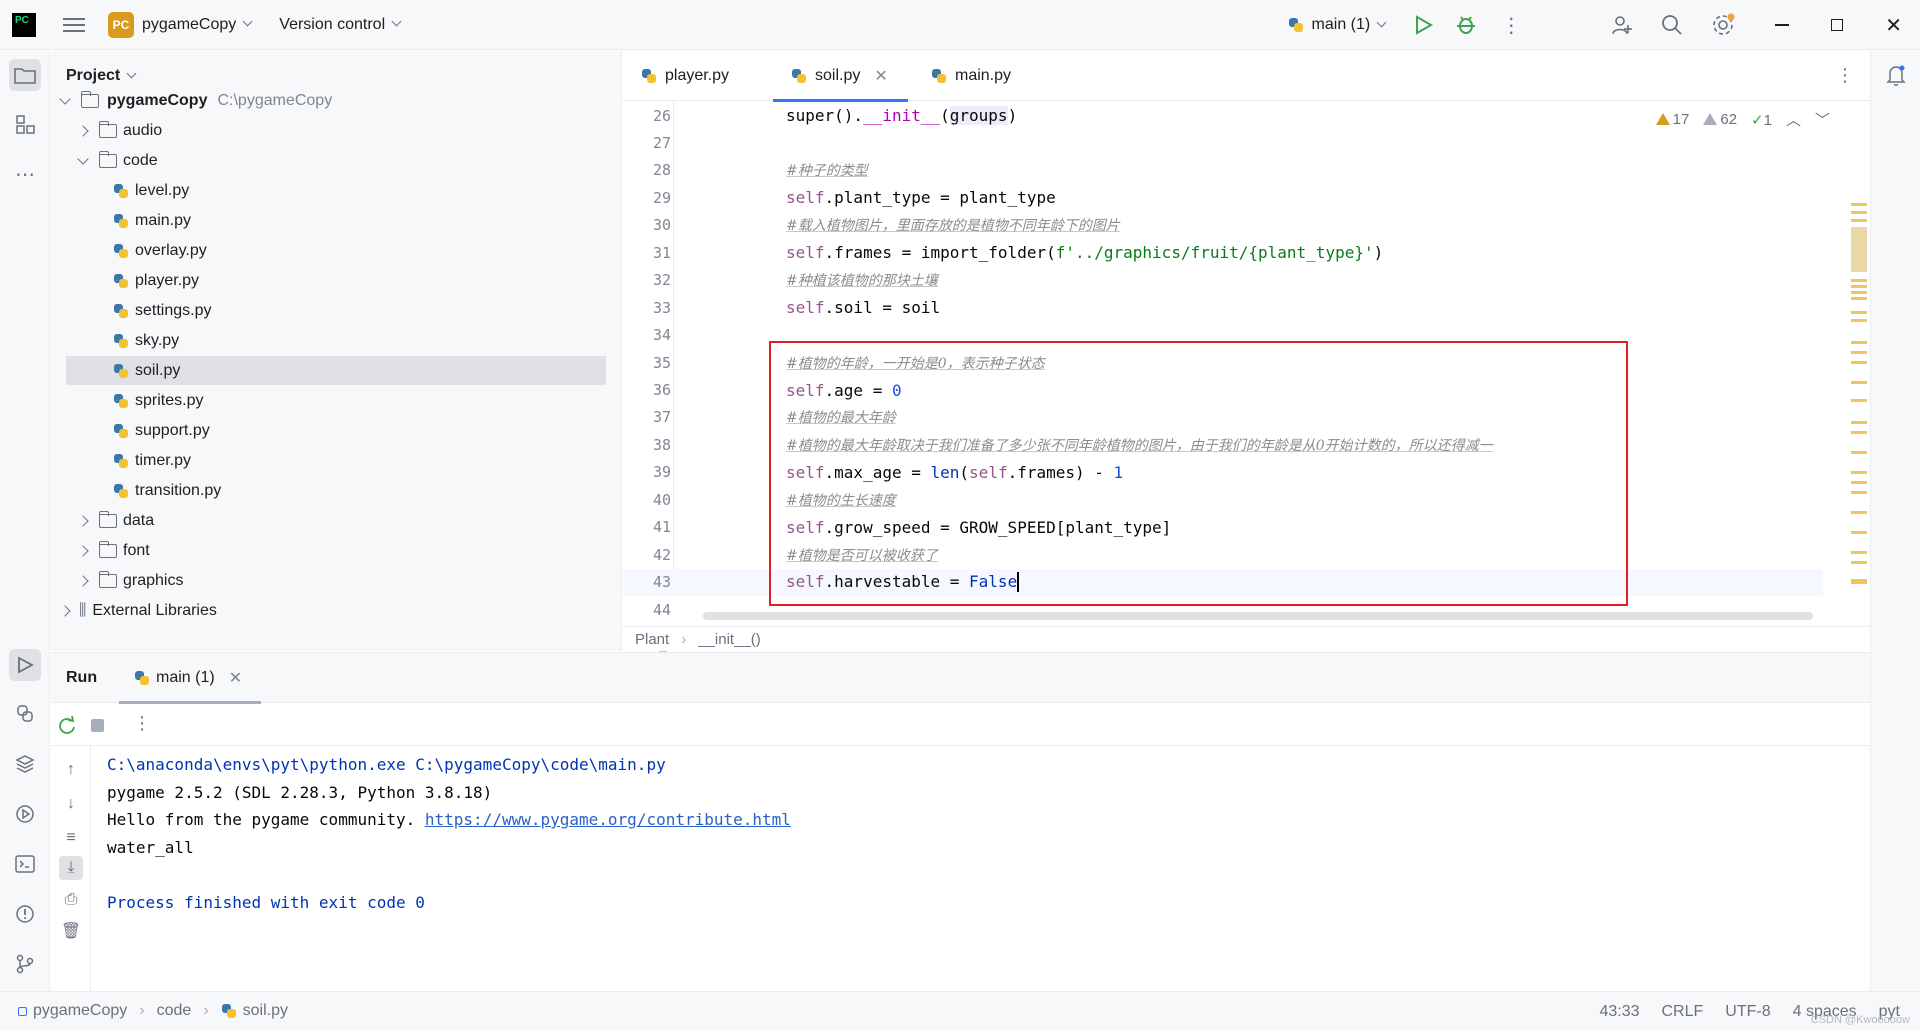 This screenshot has width=1920, height=1030. I want to click on tree-item: graphics, so click(331, 580).